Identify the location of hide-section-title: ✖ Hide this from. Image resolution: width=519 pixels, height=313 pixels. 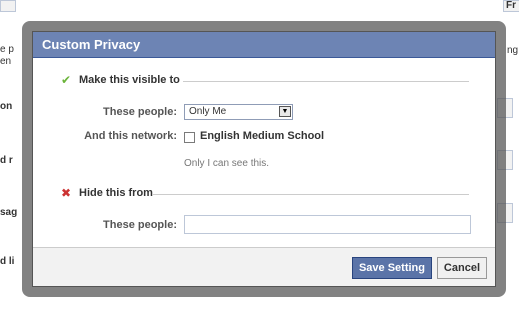
(106, 193).